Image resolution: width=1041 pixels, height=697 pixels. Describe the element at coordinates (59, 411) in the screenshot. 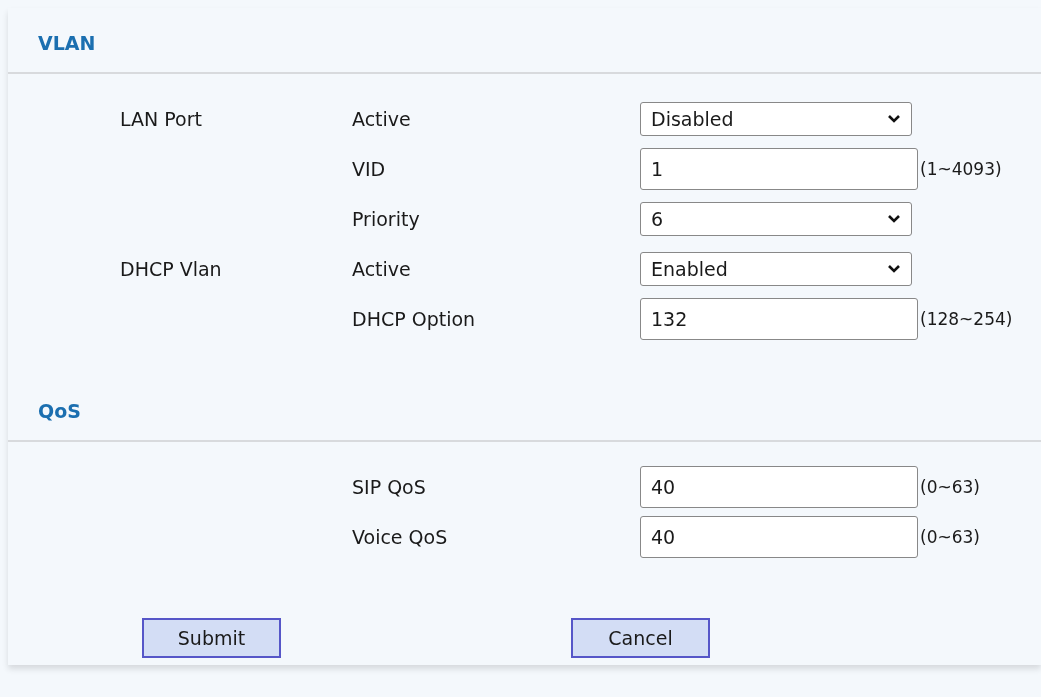

I see `section-title: QoS` at that location.